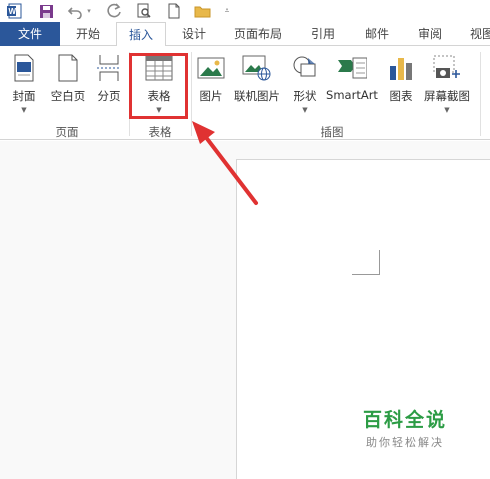 Image resolution: width=490 pixels, height=479 pixels. I want to click on watermark-title: 百科全说, so click(404, 420).